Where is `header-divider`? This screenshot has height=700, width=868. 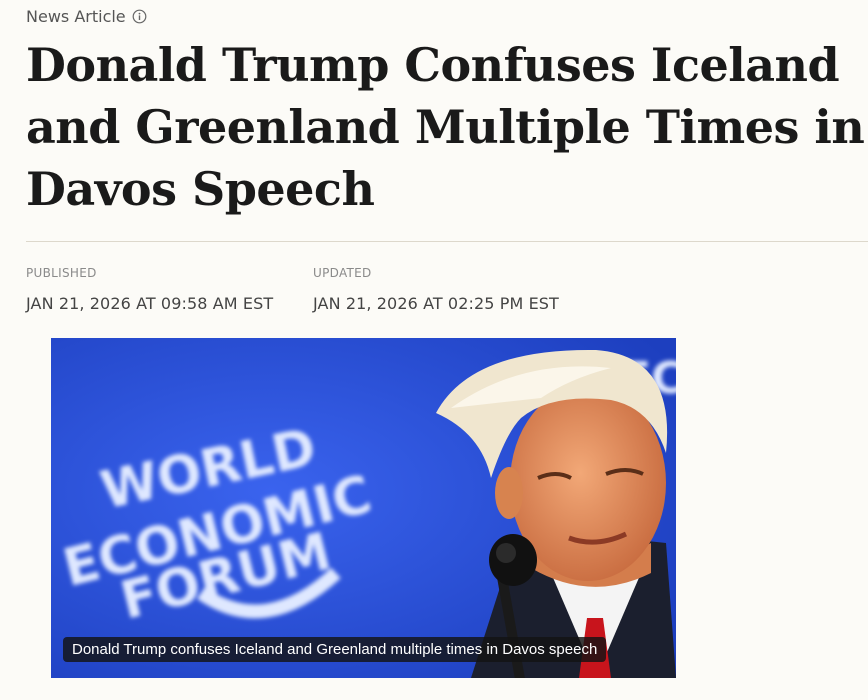
header-divider is located at coordinates (447, 241).